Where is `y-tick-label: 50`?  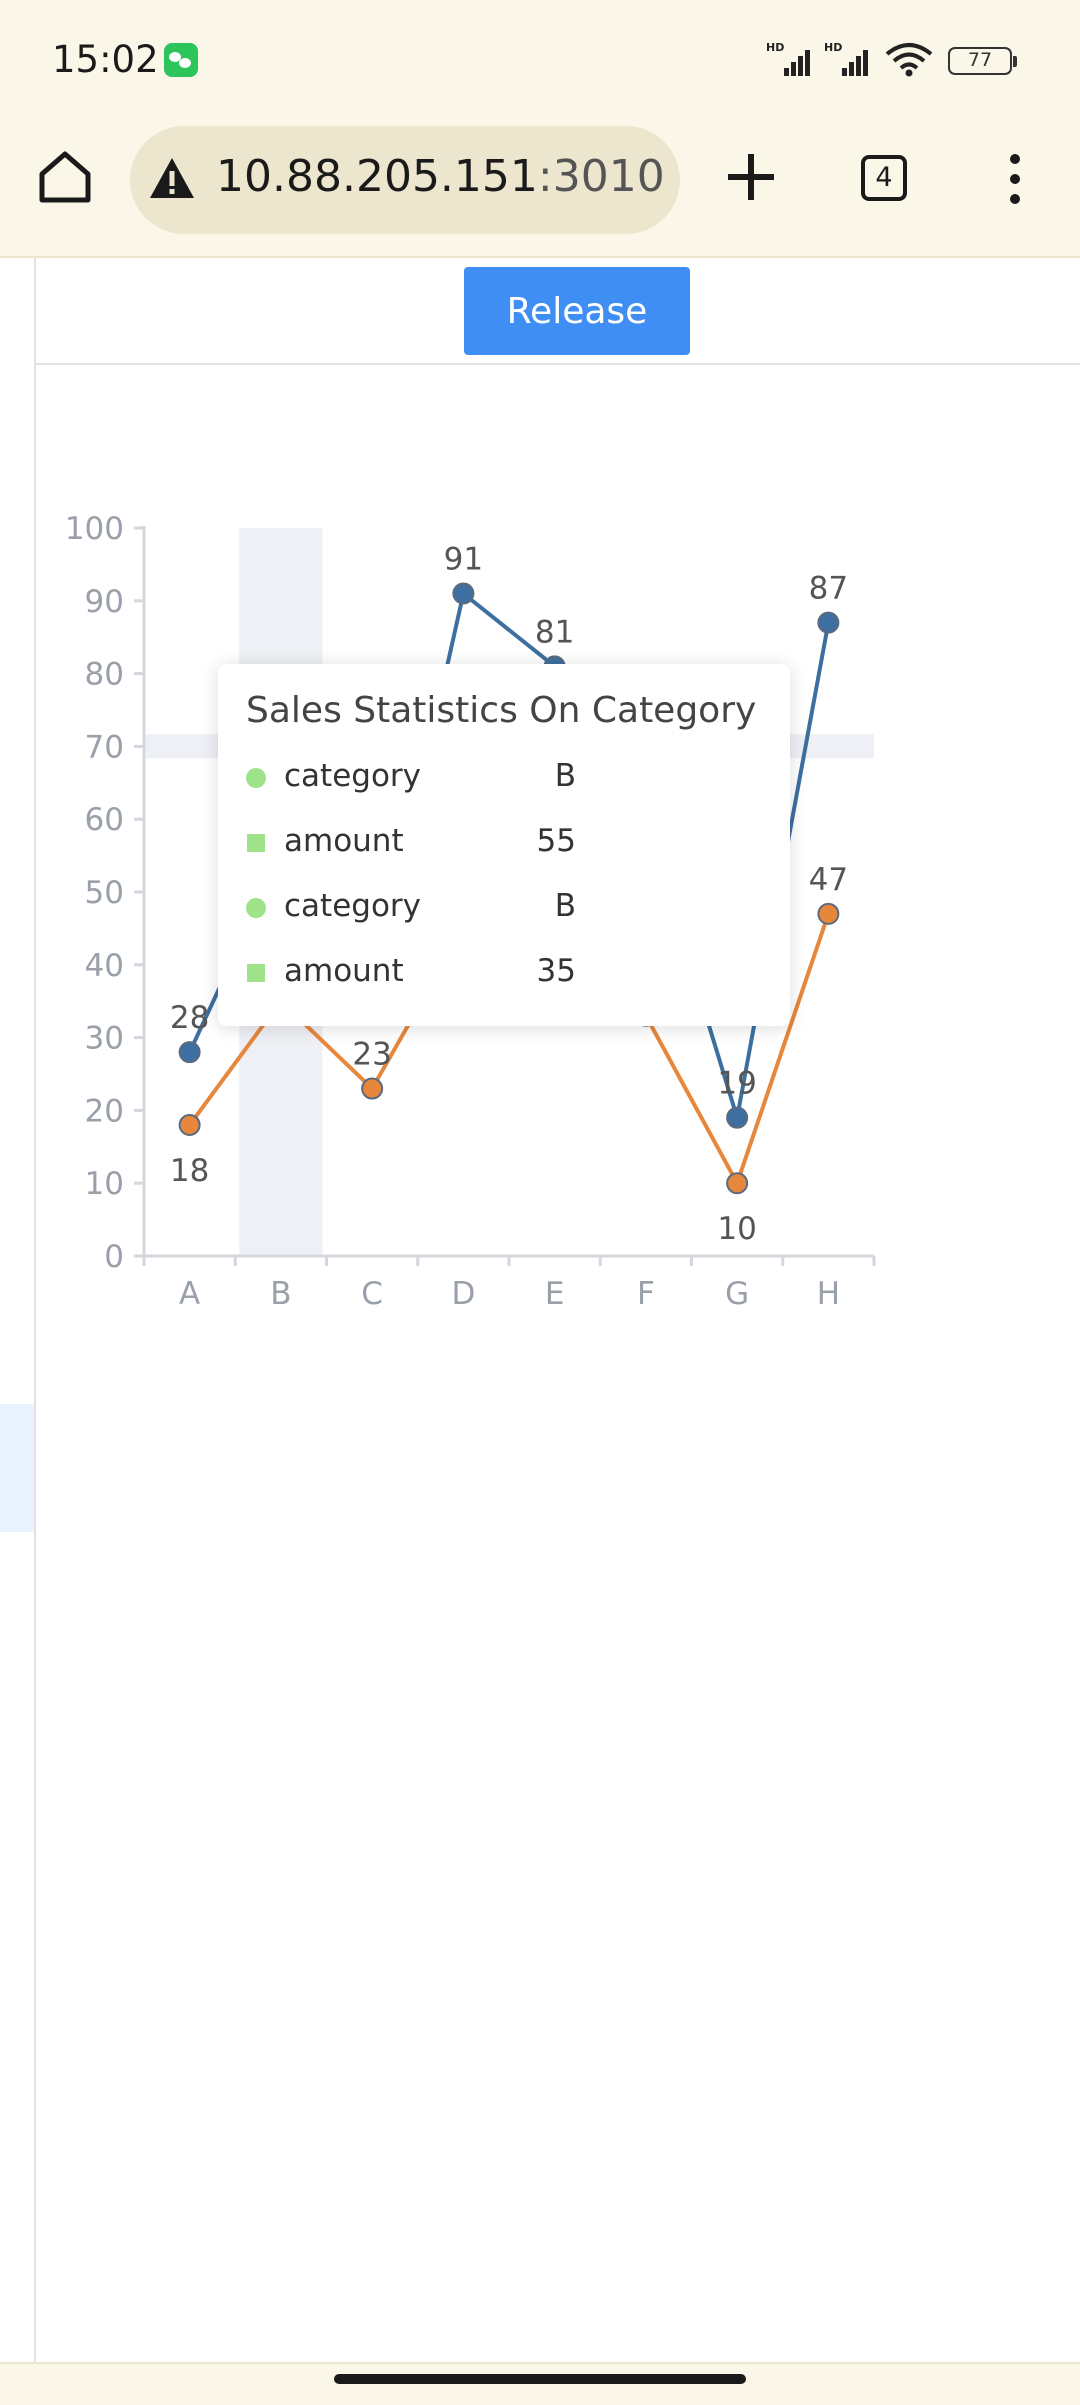 y-tick-label: 50 is located at coordinates (104, 893).